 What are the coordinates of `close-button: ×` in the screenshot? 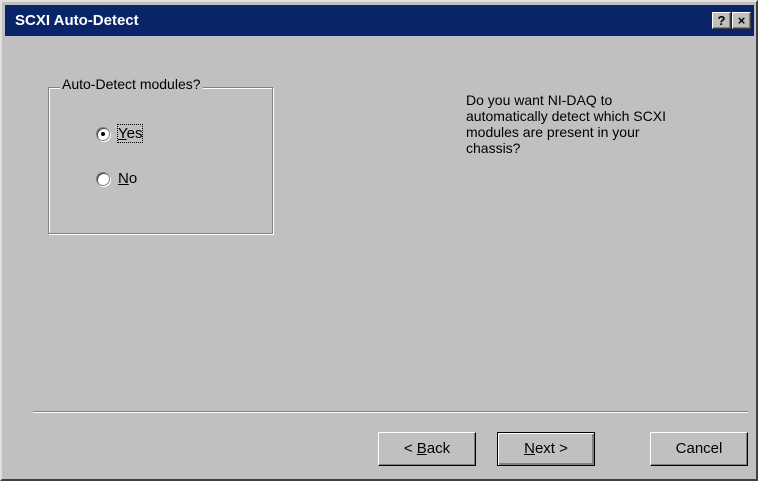 It's located at (741, 20).